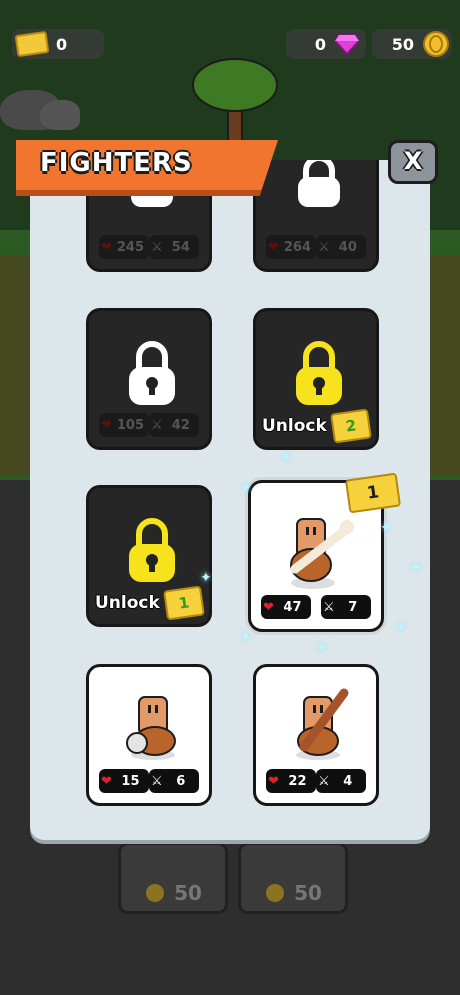 The image size is (460, 995). I want to click on attack-stat: ⚔ 42, so click(174, 425).